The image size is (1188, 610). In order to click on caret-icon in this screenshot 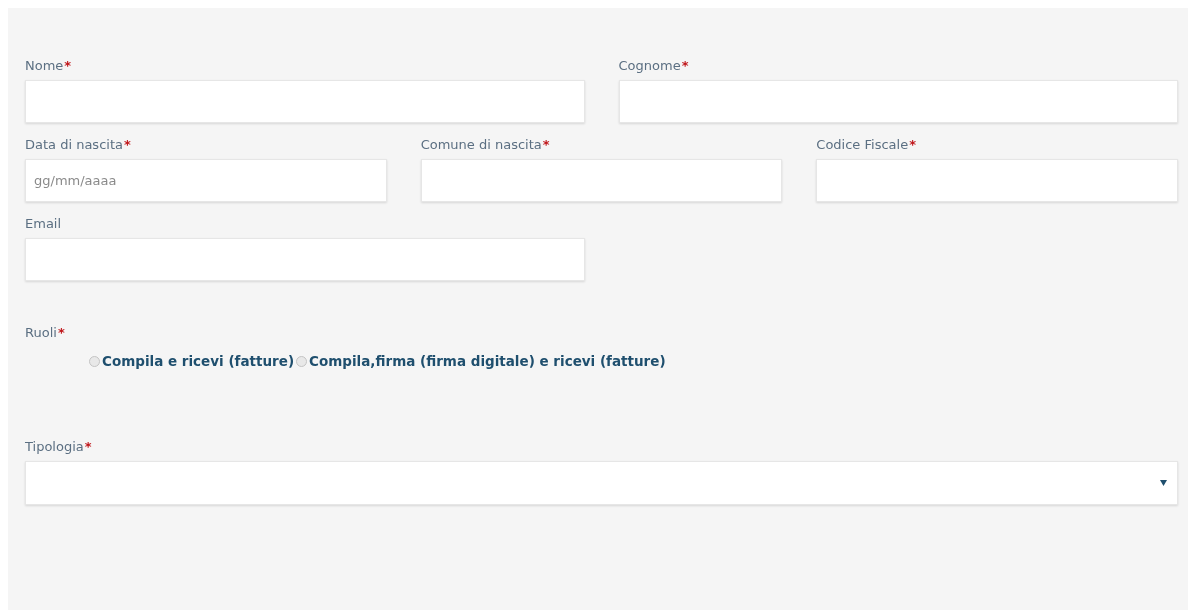, I will do `click(1163, 483)`.